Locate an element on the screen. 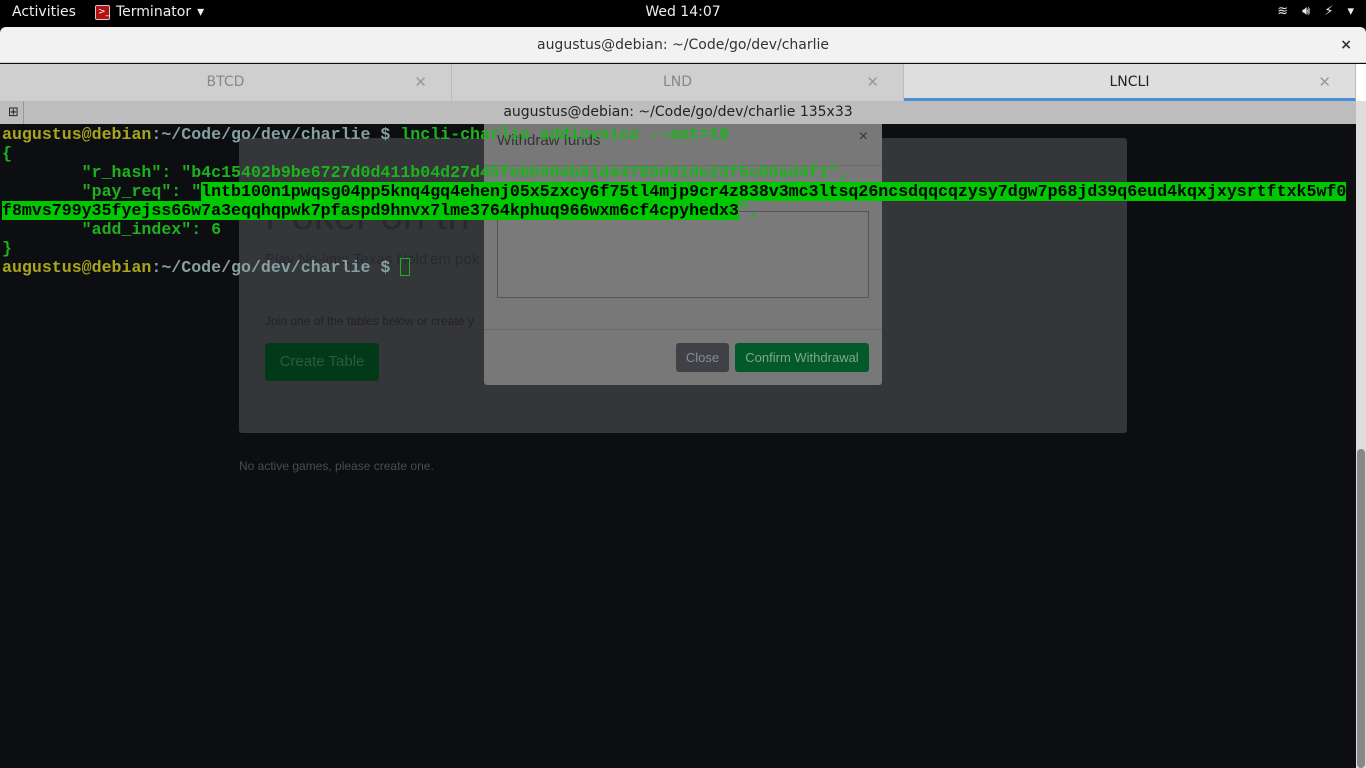 This screenshot has height=768, width=1366. layout-grid-icon: ⊞ is located at coordinates (14, 112).